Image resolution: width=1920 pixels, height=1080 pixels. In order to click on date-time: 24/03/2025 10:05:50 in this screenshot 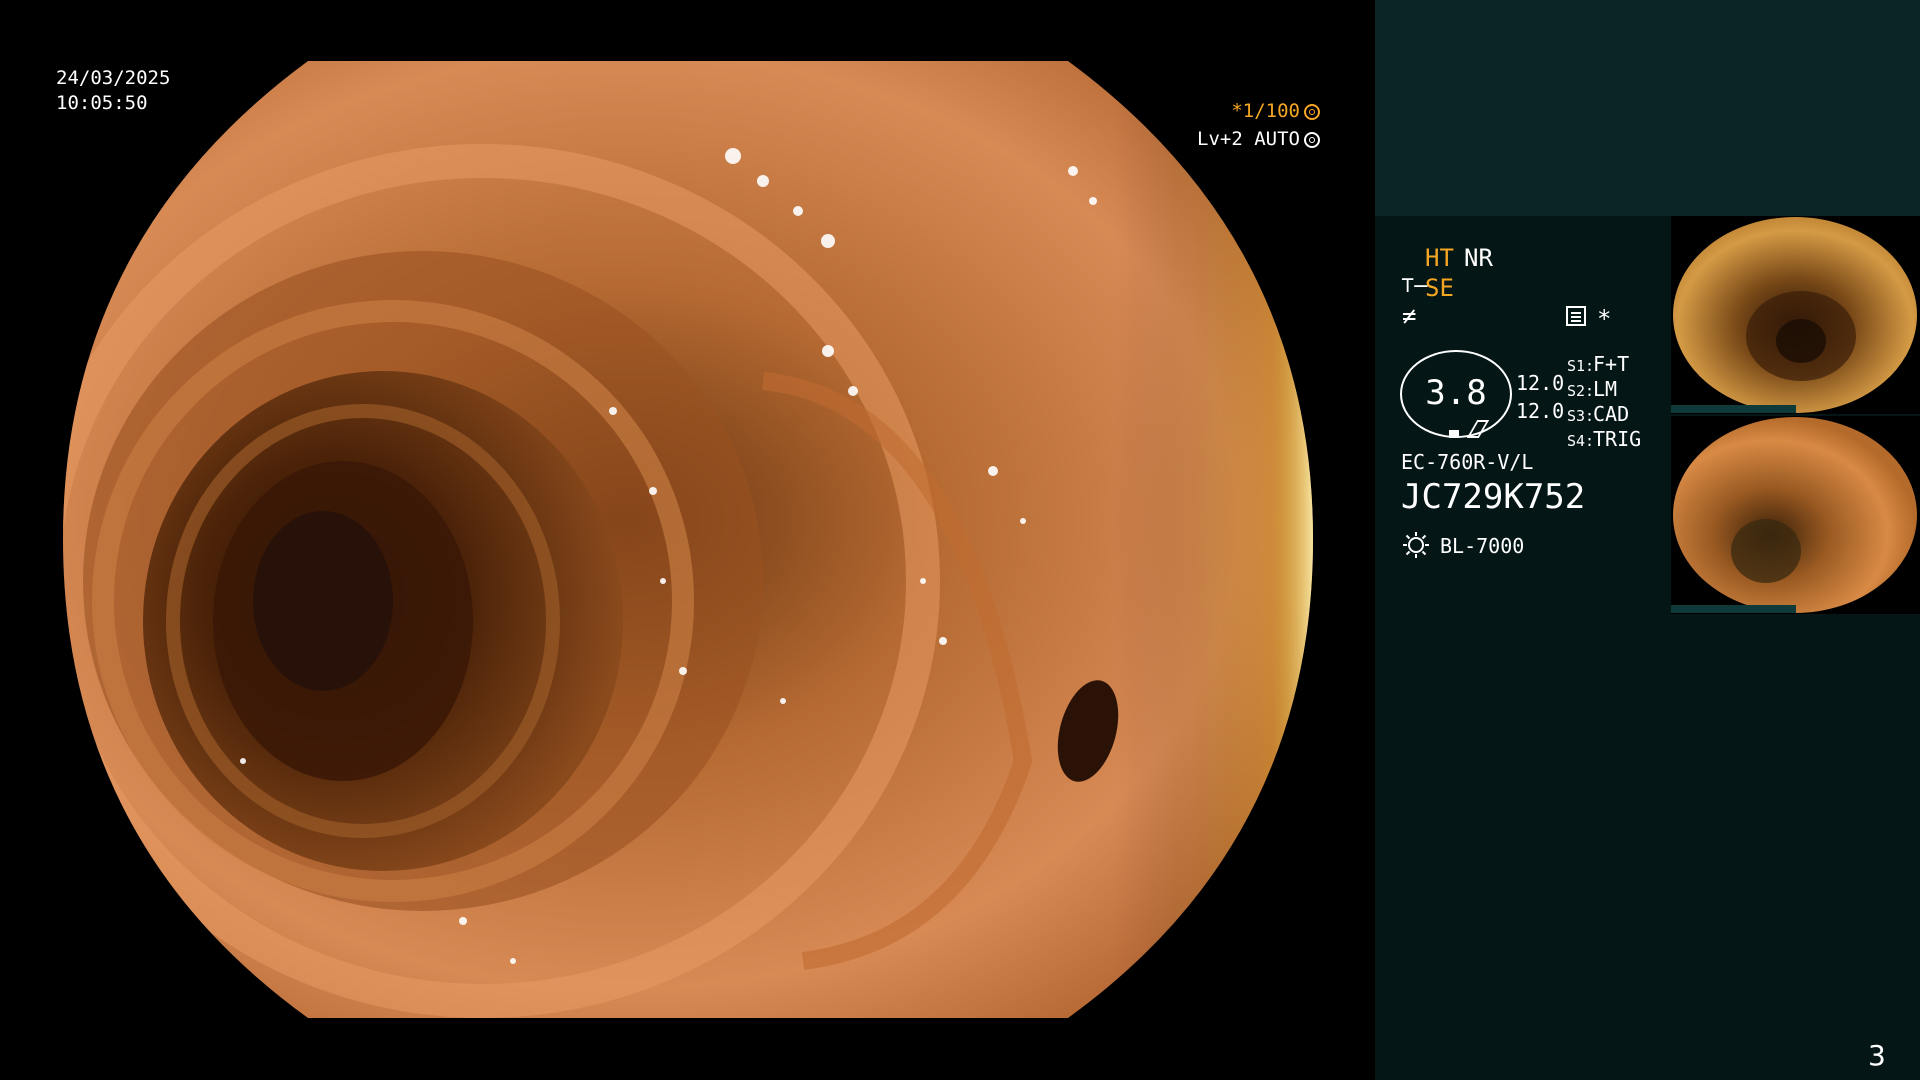, I will do `click(113, 91)`.